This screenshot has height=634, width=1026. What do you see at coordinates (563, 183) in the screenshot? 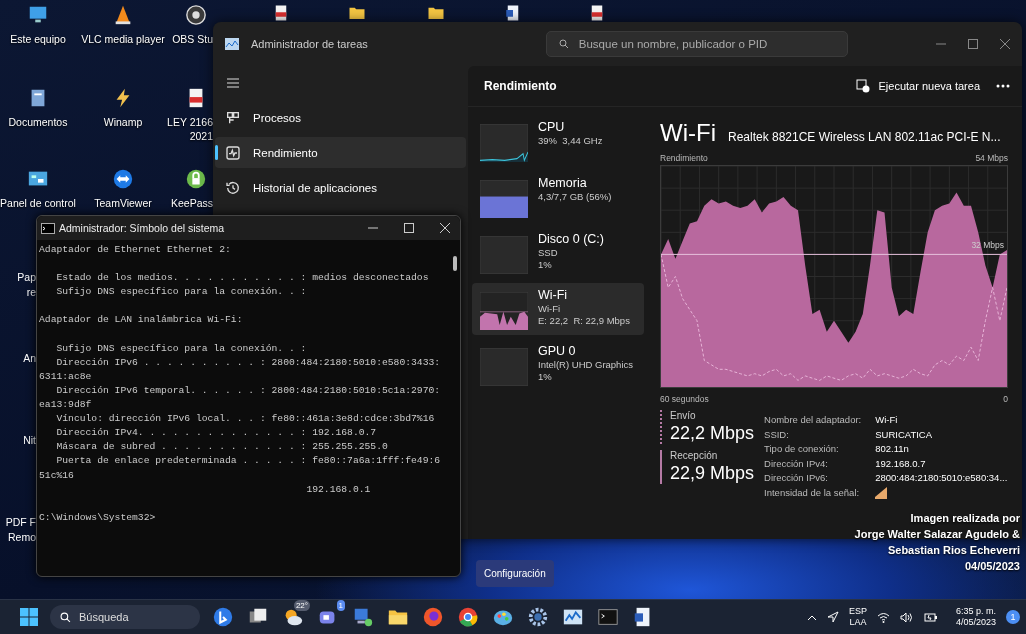
I see `device-name: Memoria` at bounding box center [563, 183].